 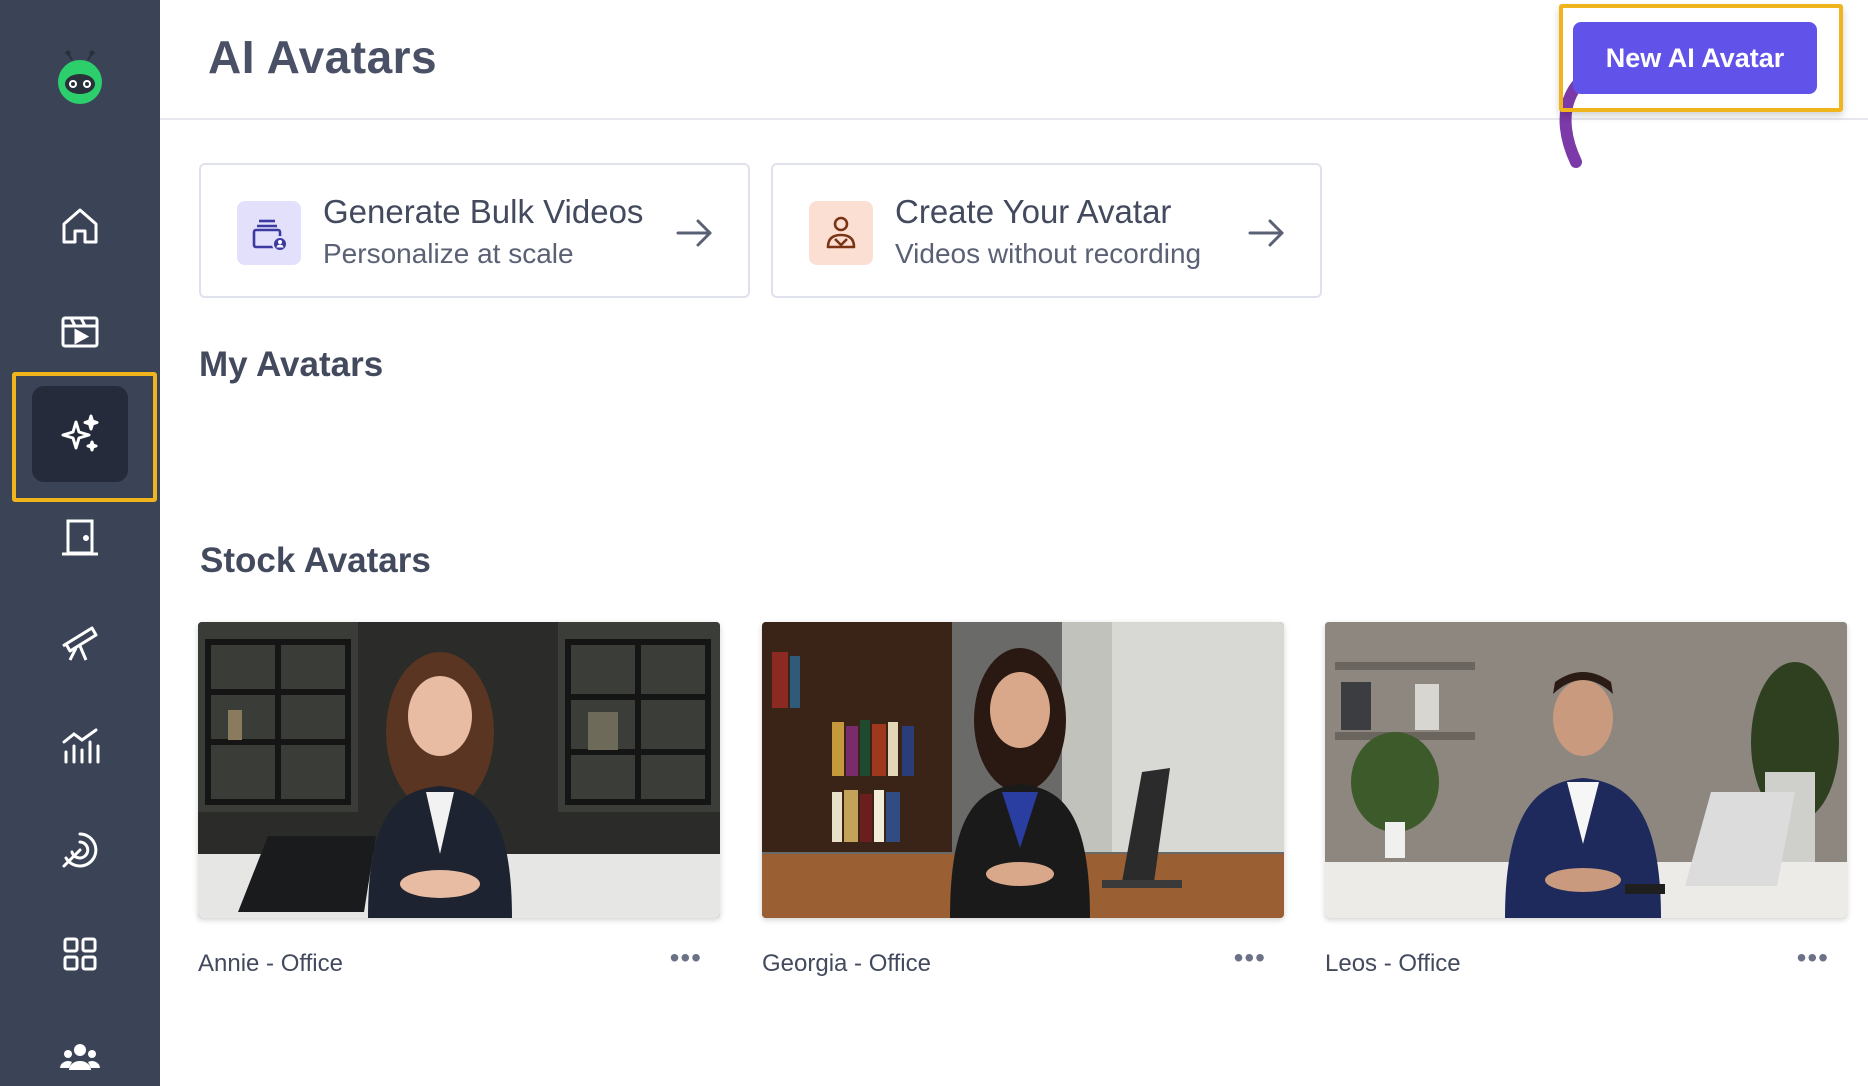 What do you see at coordinates (84, 437) in the screenshot?
I see `sidebar-highlight-box` at bounding box center [84, 437].